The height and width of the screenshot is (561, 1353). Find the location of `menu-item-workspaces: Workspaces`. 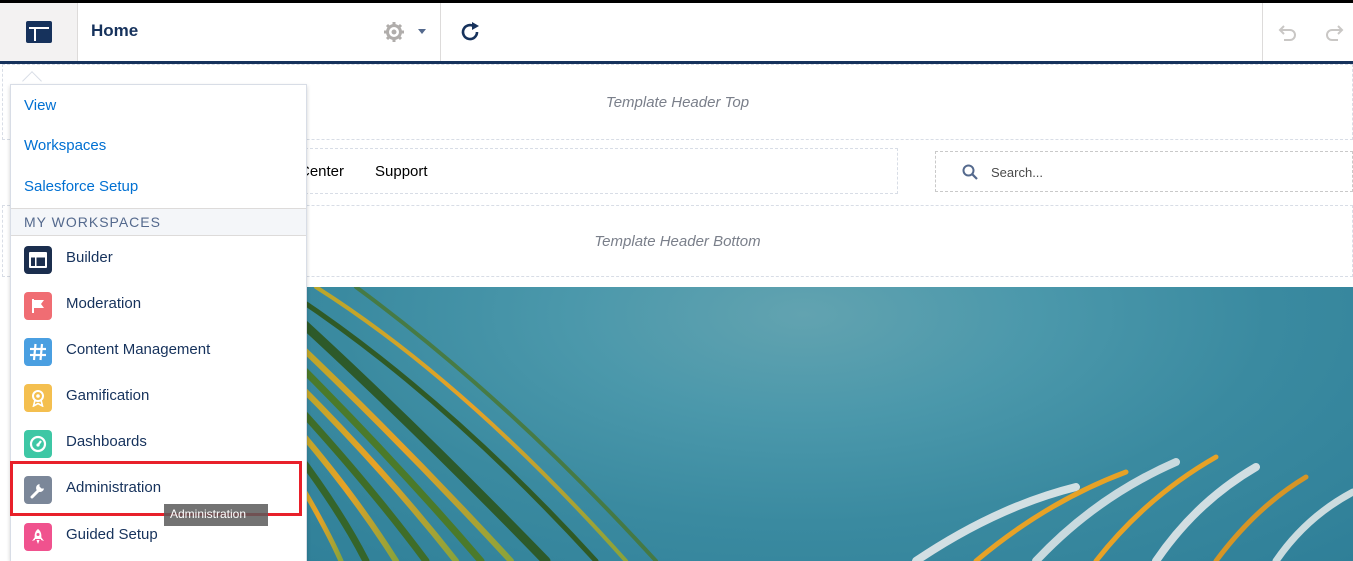

menu-item-workspaces: Workspaces is located at coordinates (65, 145).